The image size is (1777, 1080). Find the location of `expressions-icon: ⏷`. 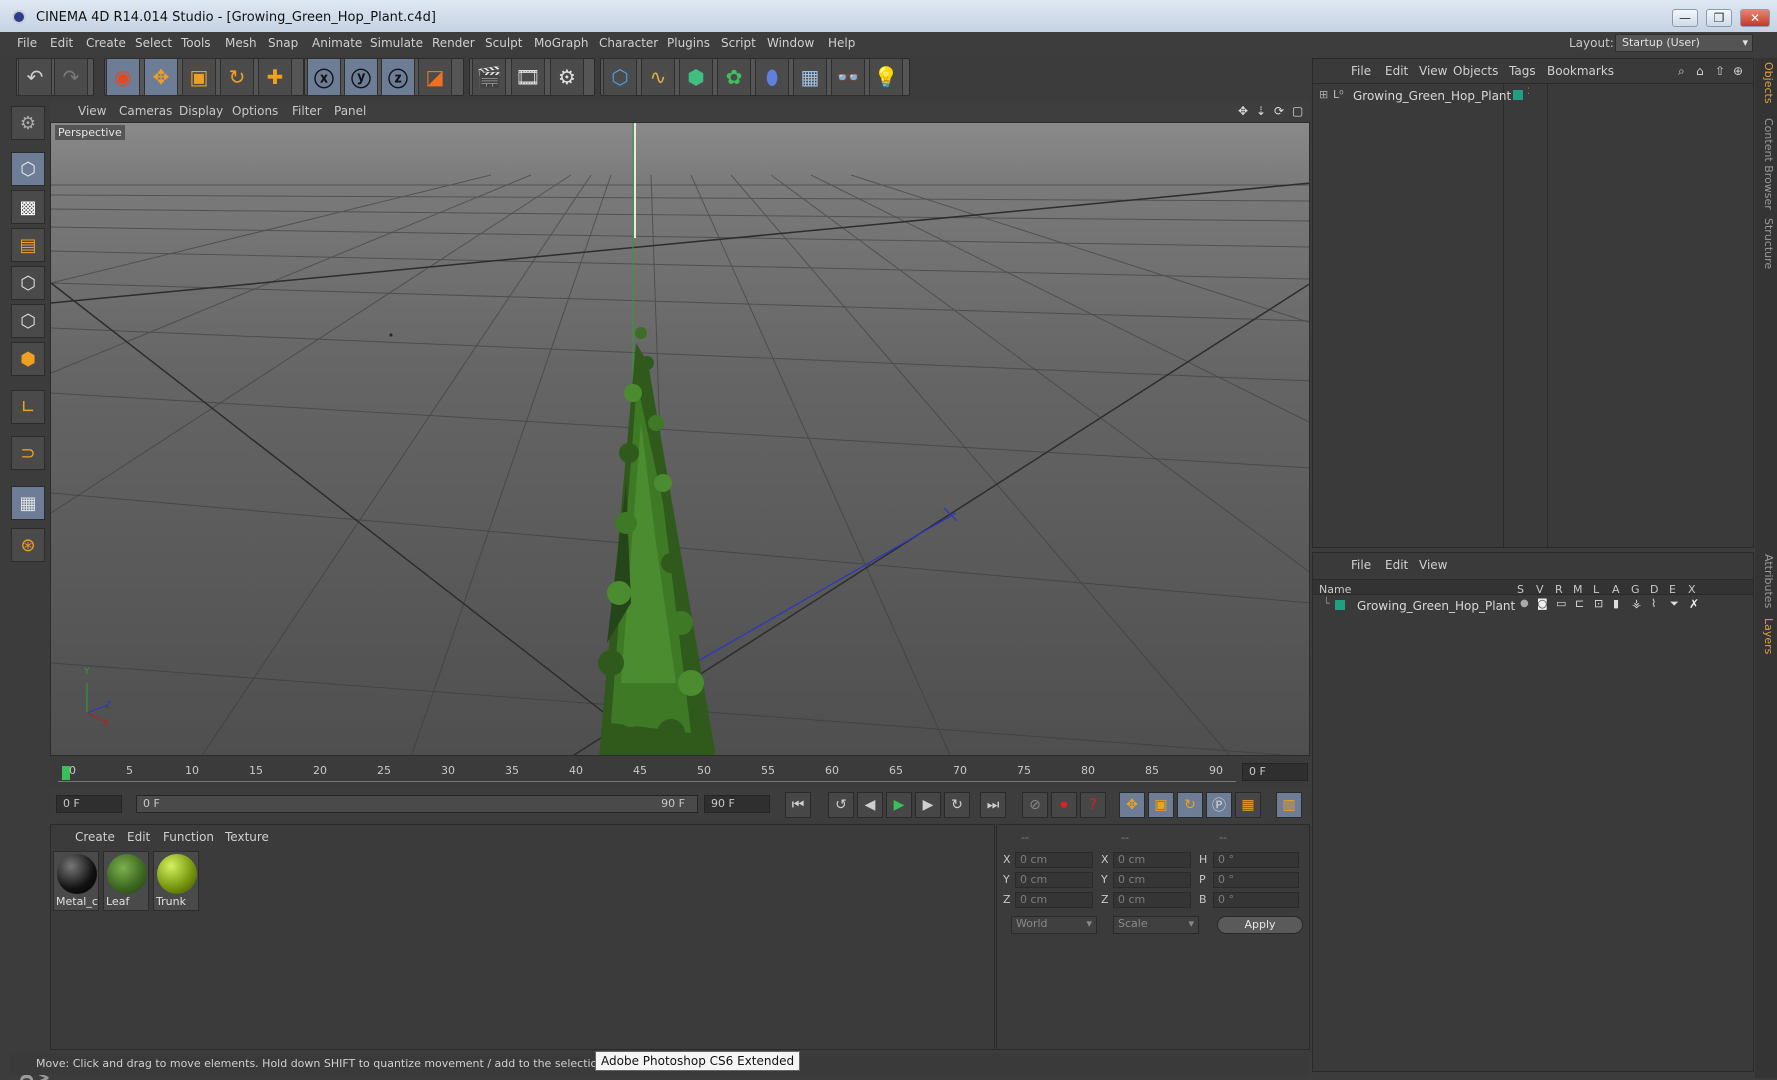

expressions-icon: ⏷ is located at coordinates (1674, 604).